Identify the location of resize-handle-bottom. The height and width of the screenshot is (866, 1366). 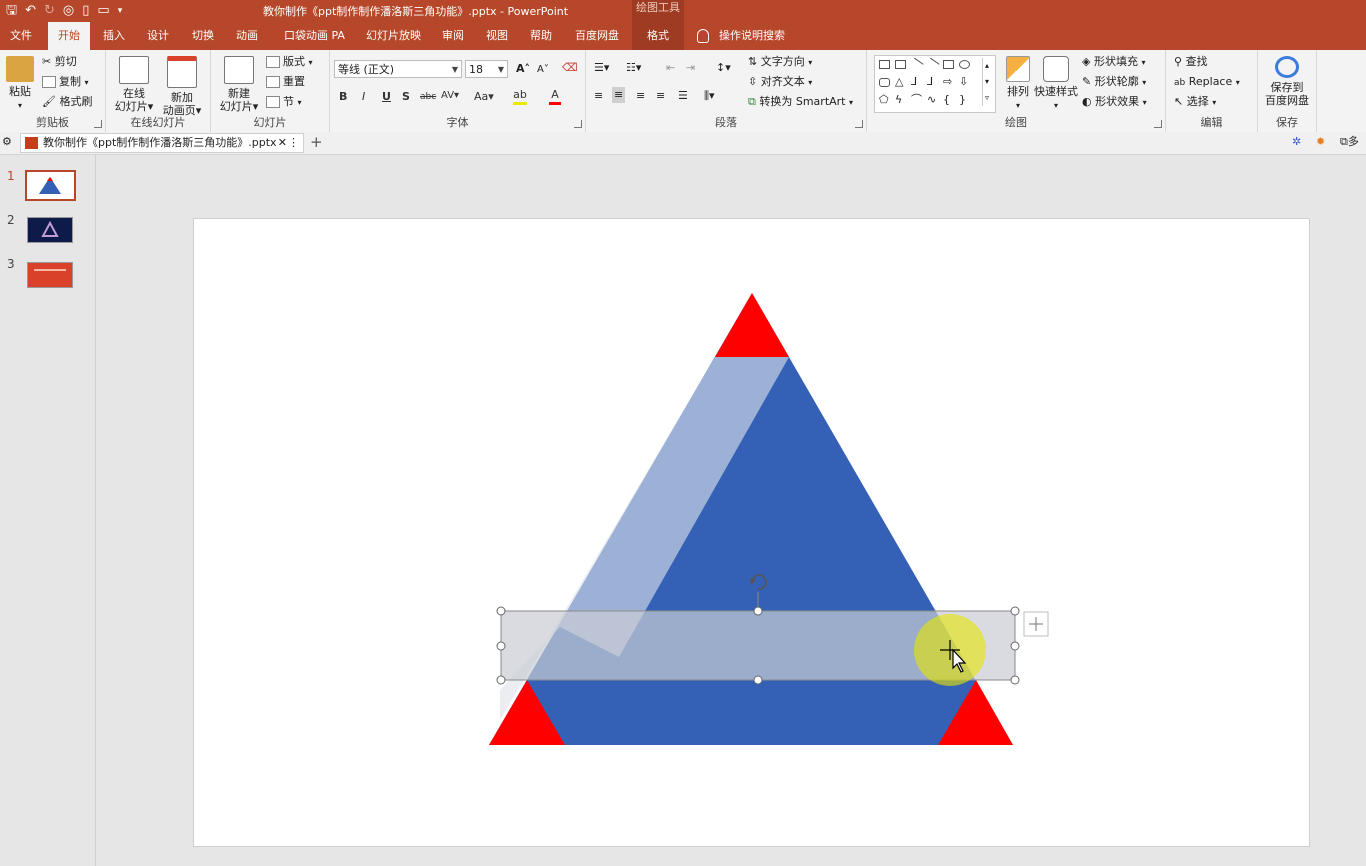
(758, 680).